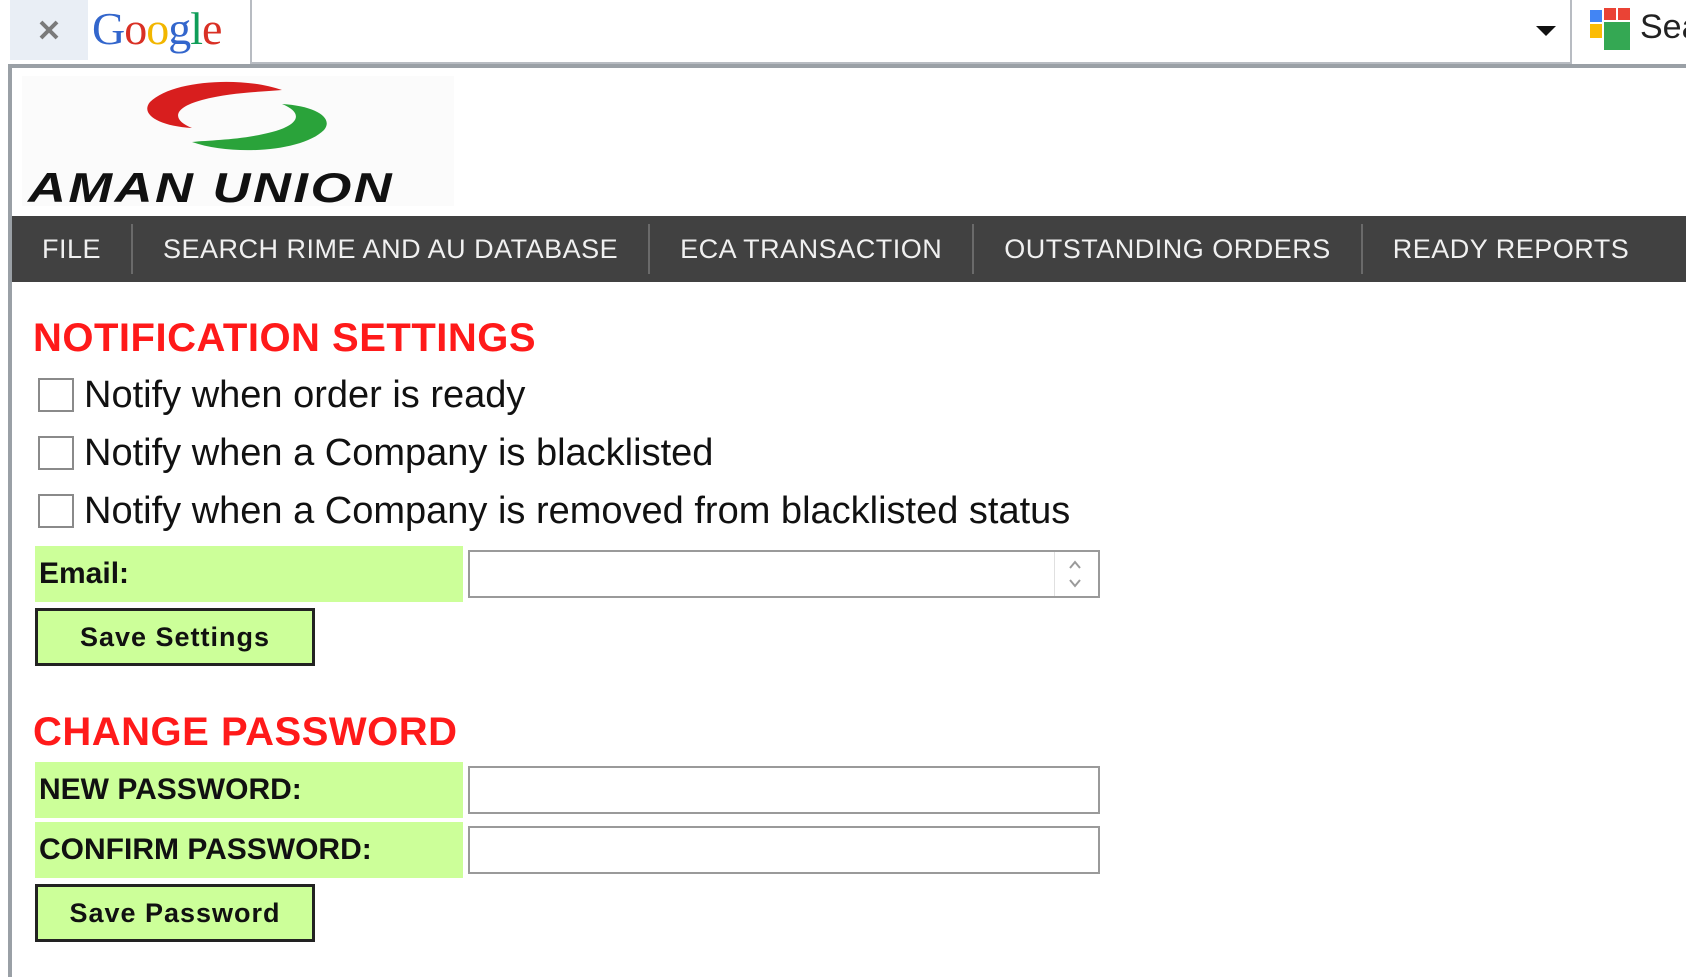  What do you see at coordinates (108, 28) in the screenshot?
I see `google-logo-letter: G` at bounding box center [108, 28].